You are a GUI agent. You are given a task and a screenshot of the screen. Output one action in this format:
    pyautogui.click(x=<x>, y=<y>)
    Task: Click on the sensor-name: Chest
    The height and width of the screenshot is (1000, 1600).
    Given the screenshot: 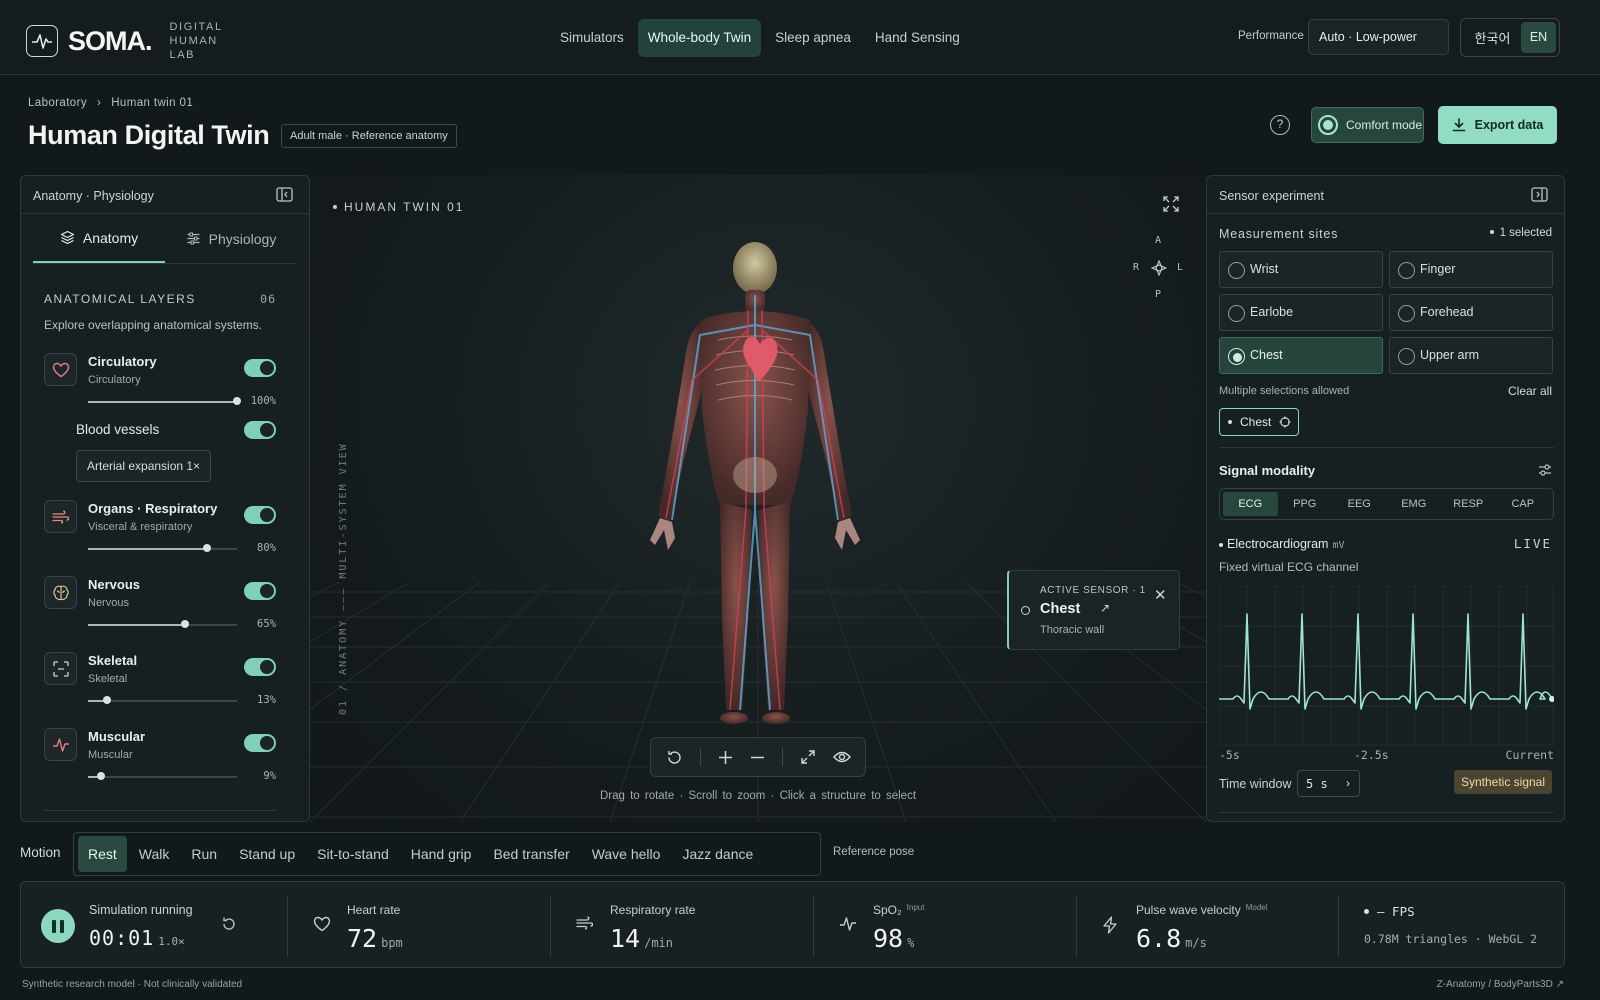 What is the action you would take?
    pyautogui.click(x=1060, y=609)
    